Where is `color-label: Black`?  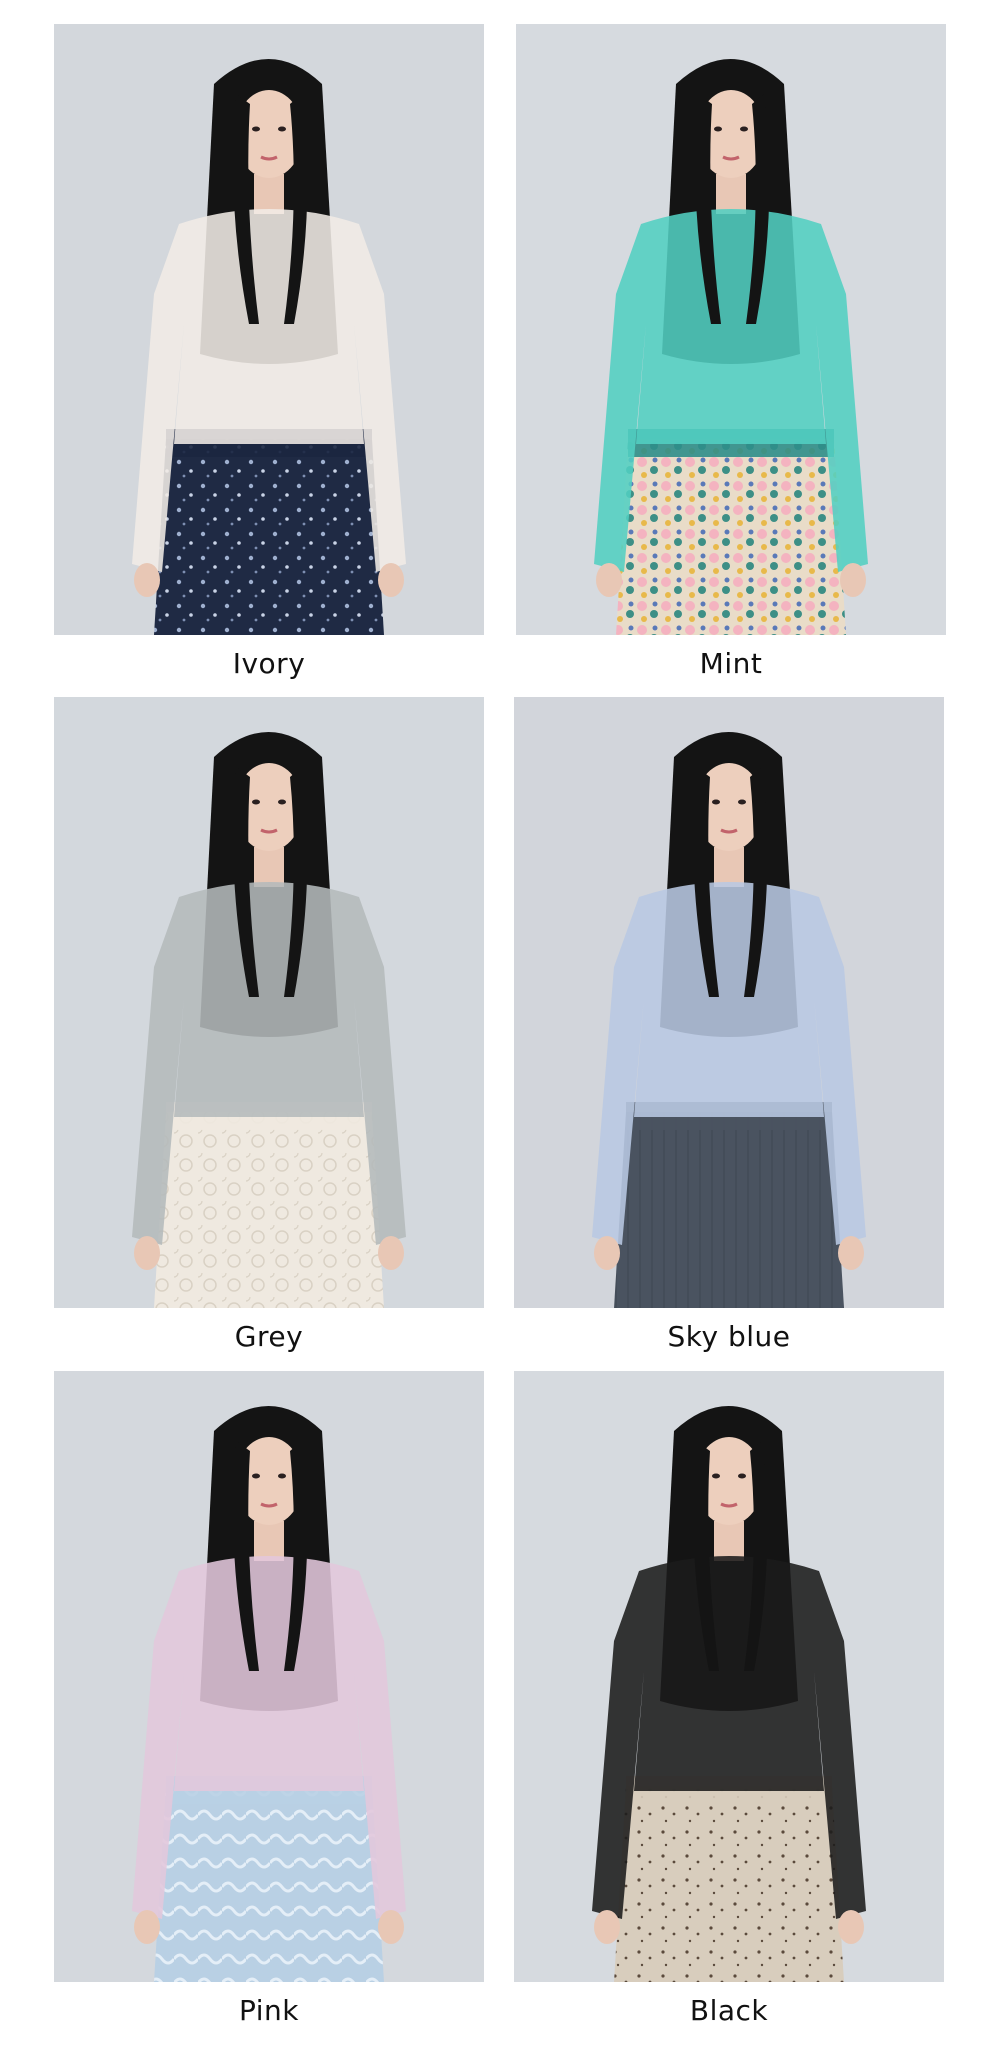
color-label: Black is located at coordinates (729, 2010).